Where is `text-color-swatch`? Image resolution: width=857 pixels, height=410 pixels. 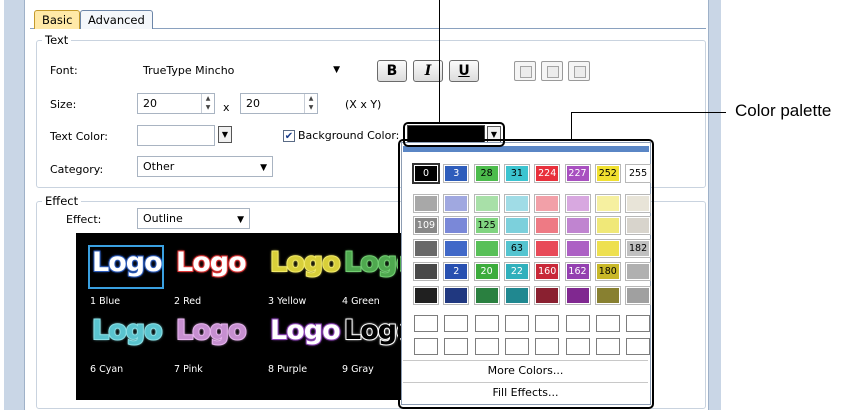 text-color-swatch is located at coordinates (176, 135).